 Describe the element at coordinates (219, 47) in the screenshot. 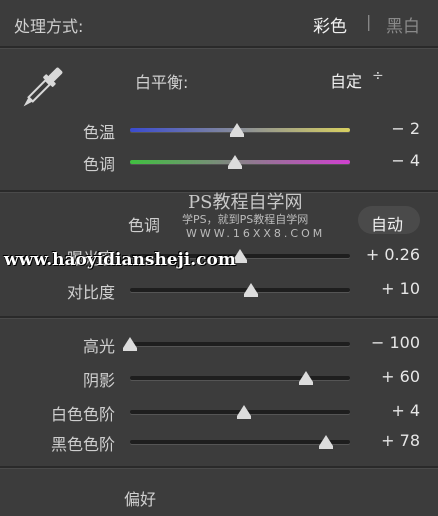

I see `header-divider` at that location.